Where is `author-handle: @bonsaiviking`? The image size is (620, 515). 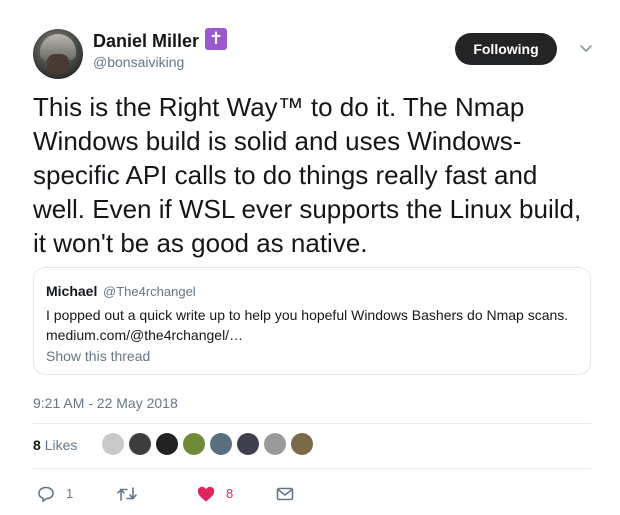 author-handle: @bonsaiviking is located at coordinates (138, 62).